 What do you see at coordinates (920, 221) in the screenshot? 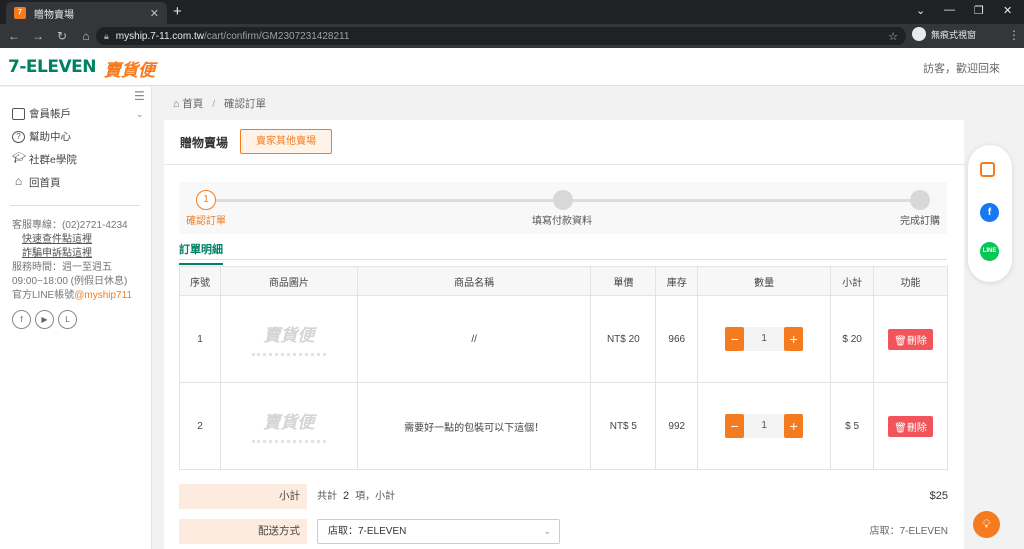
I see `step-3-label: 完成訂購` at bounding box center [920, 221].